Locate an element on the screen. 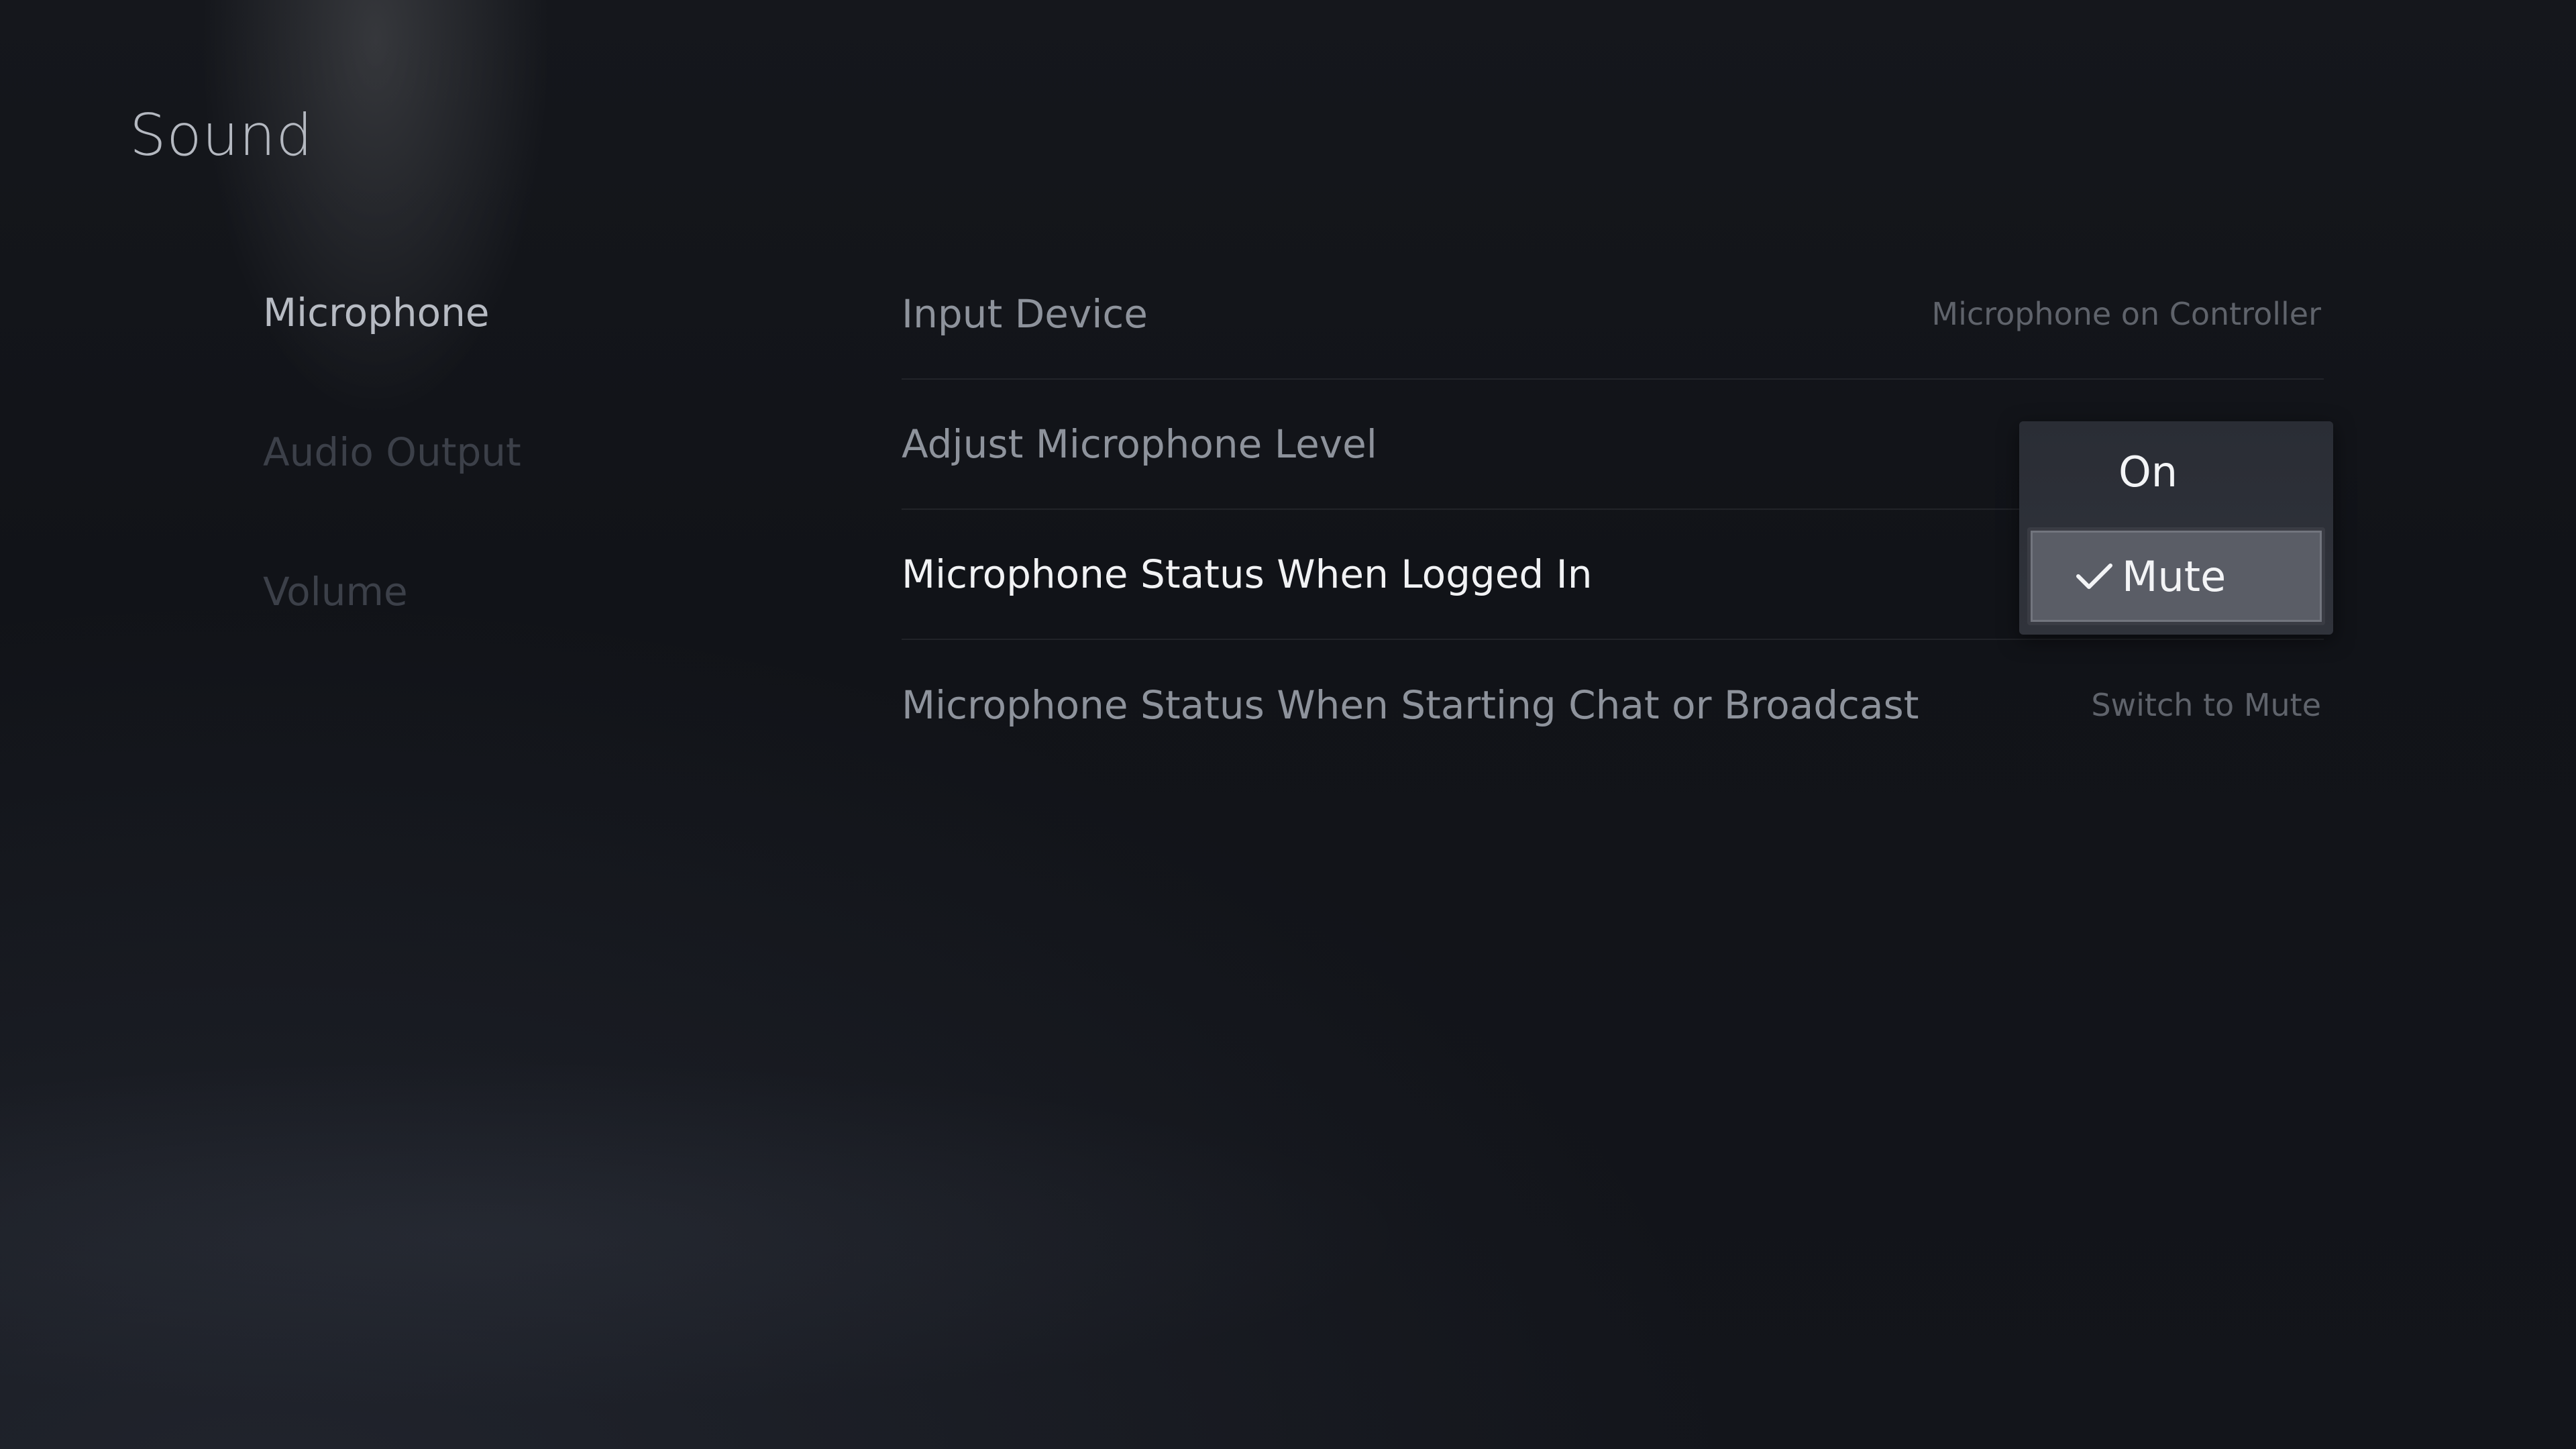 The image size is (2576, 1449). setting-row-input-device: Input Device Microphone on Controller is located at coordinates (1613, 315).